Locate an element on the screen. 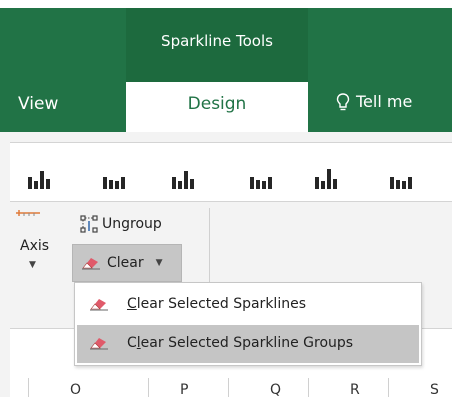  column-header-s: S is located at coordinates (434, 389).